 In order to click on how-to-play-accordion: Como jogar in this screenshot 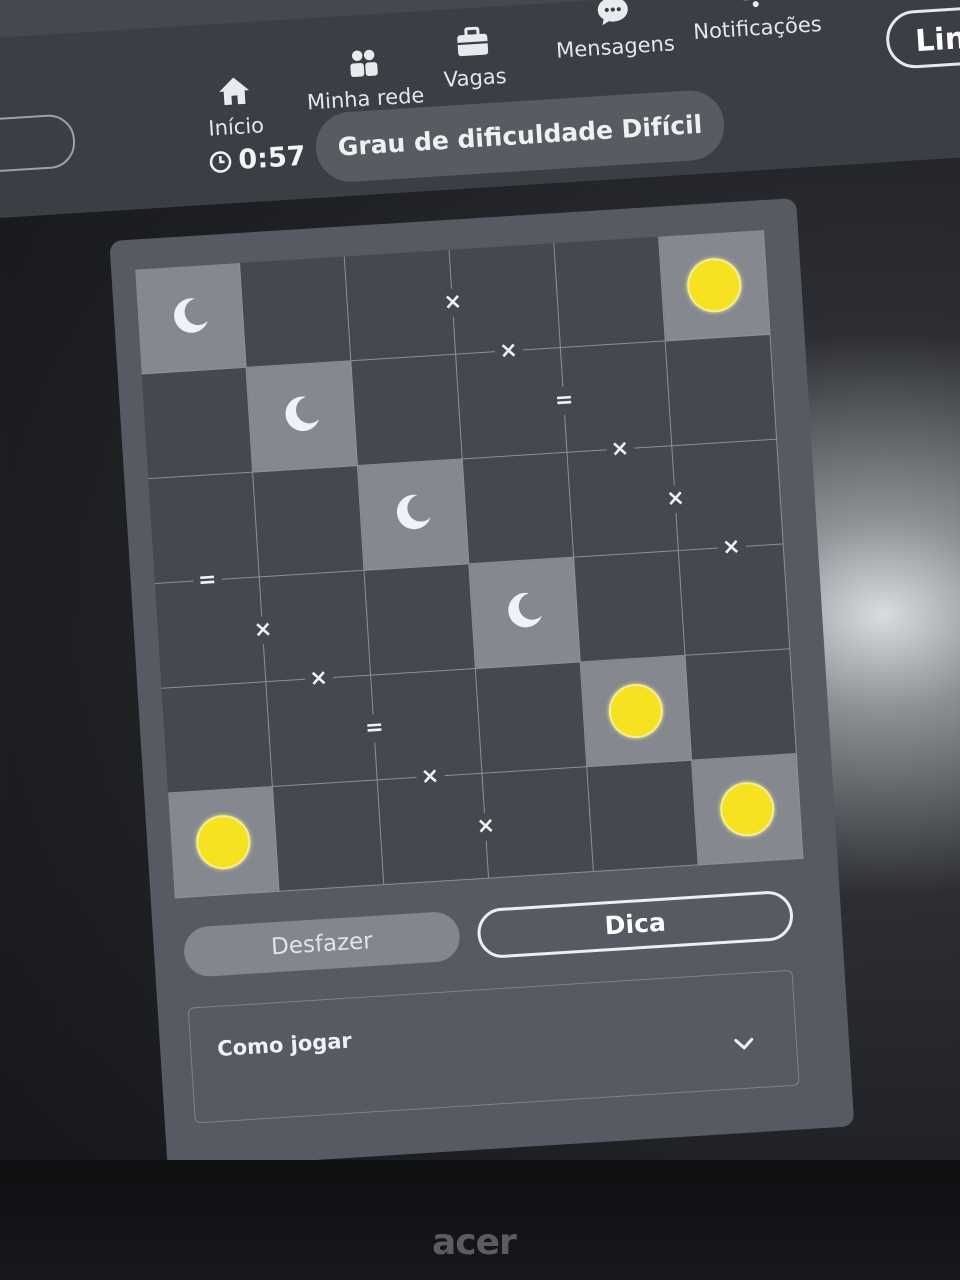, I will do `click(493, 1046)`.